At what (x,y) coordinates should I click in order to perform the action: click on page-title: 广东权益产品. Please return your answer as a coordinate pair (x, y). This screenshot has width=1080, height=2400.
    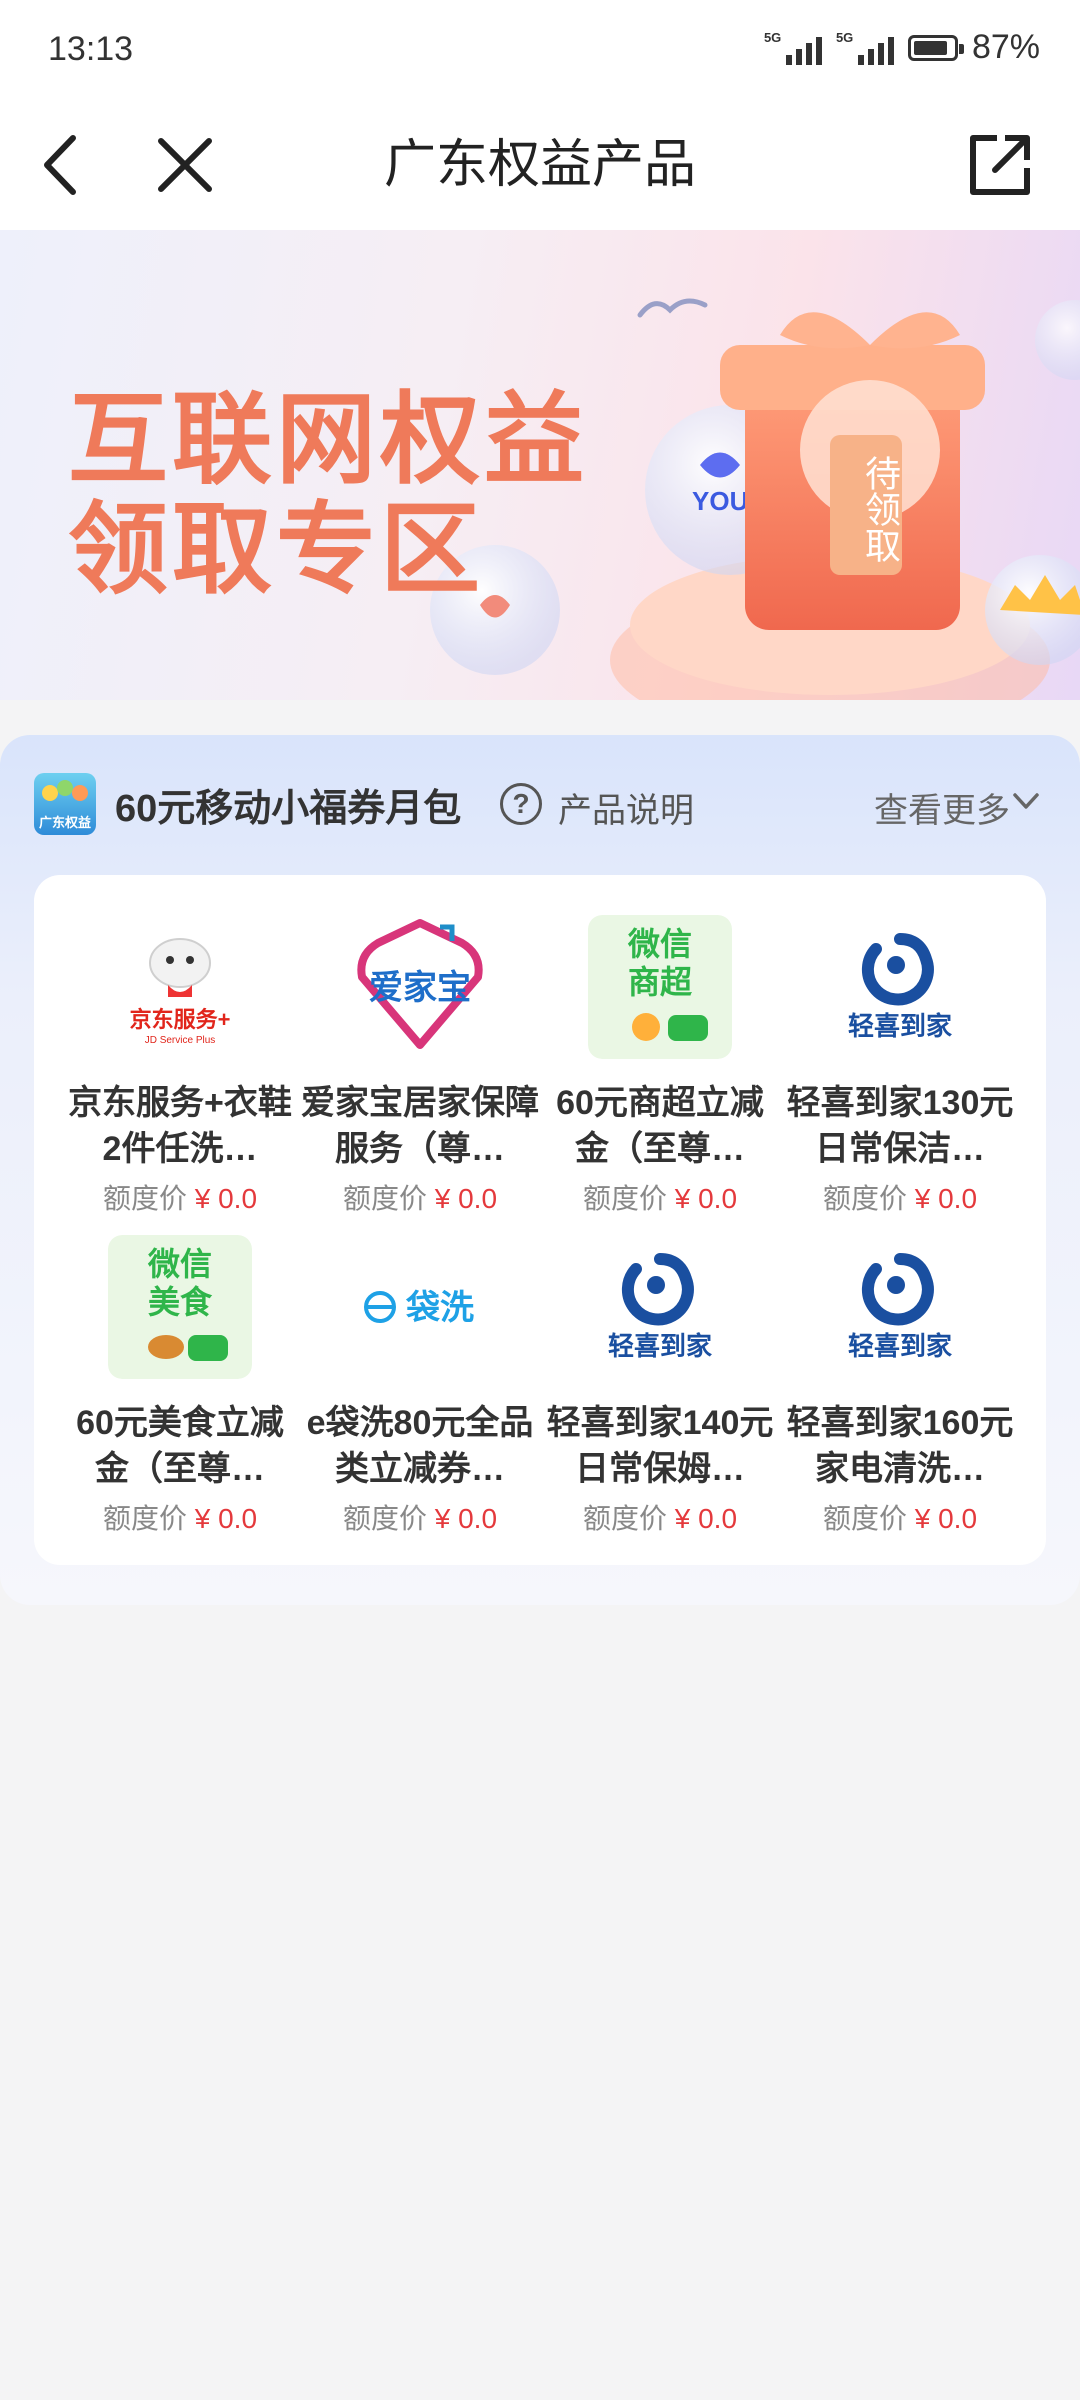
    Looking at the image, I should click on (539, 165).